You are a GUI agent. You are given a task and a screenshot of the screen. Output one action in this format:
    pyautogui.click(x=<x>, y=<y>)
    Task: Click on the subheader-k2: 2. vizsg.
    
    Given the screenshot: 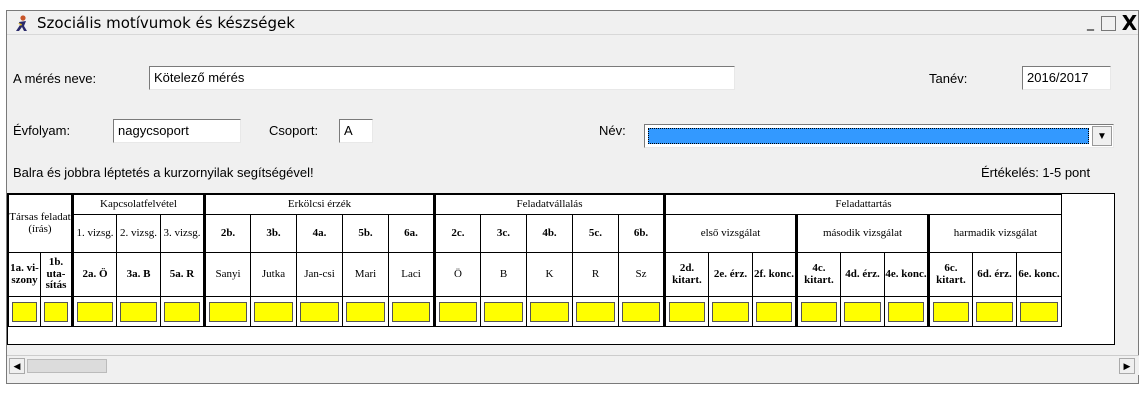 What is the action you would take?
    pyautogui.click(x=138, y=233)
    